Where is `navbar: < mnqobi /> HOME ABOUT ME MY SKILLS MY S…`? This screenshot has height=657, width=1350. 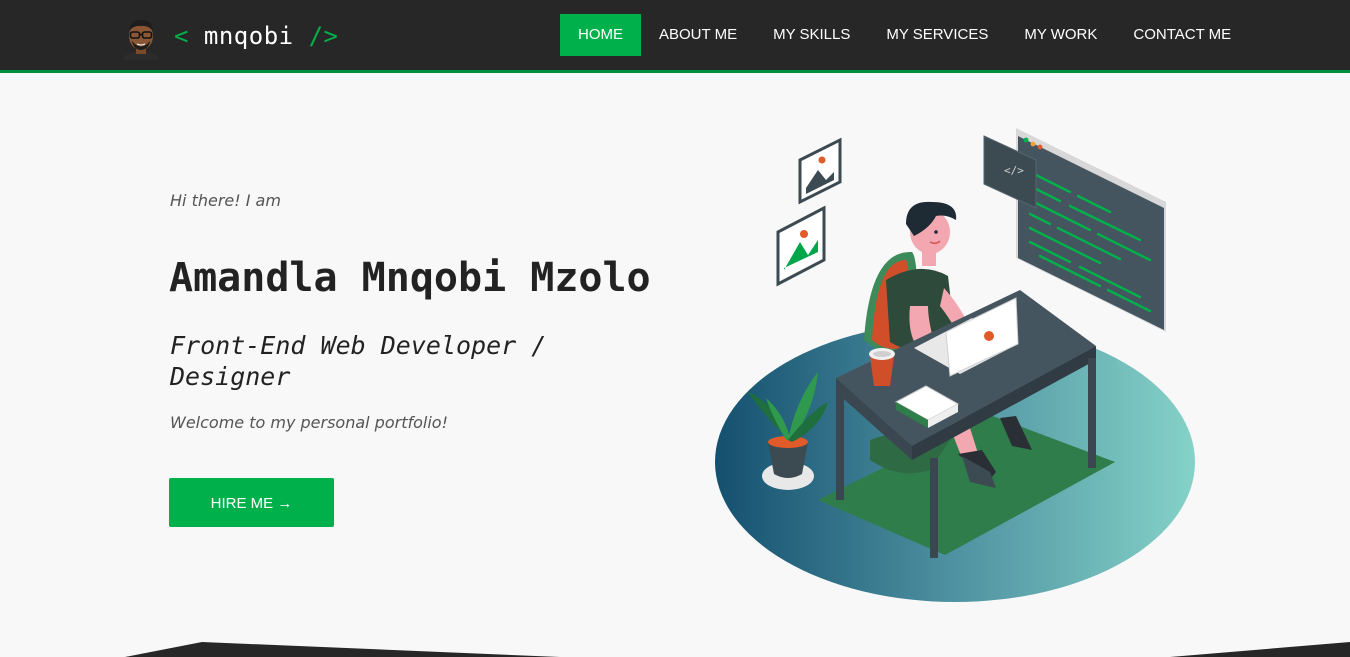
navbar: < mnqobi /> HOME ABOUT ME MY SKILLS MY S… is located at coordinates (675, 36).